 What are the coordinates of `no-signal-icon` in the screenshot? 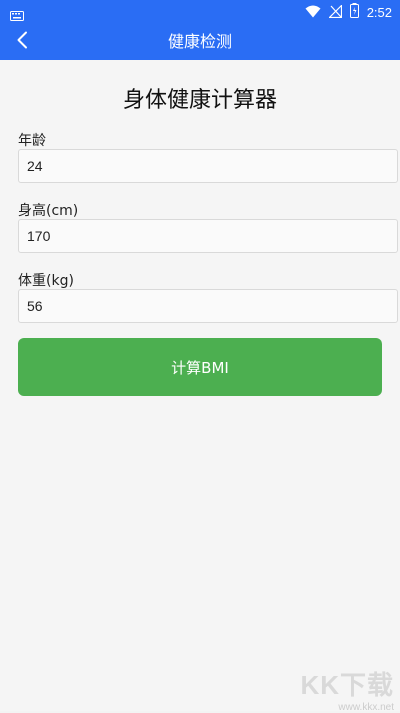 It's located at (334, 12).